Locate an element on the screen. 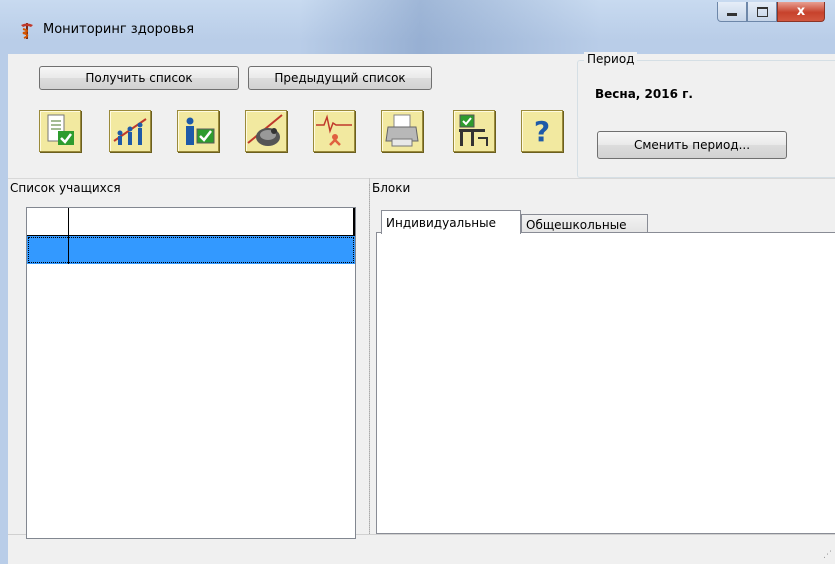  window-title: Мониторинг здоровья is located at coordinates (119, 29).